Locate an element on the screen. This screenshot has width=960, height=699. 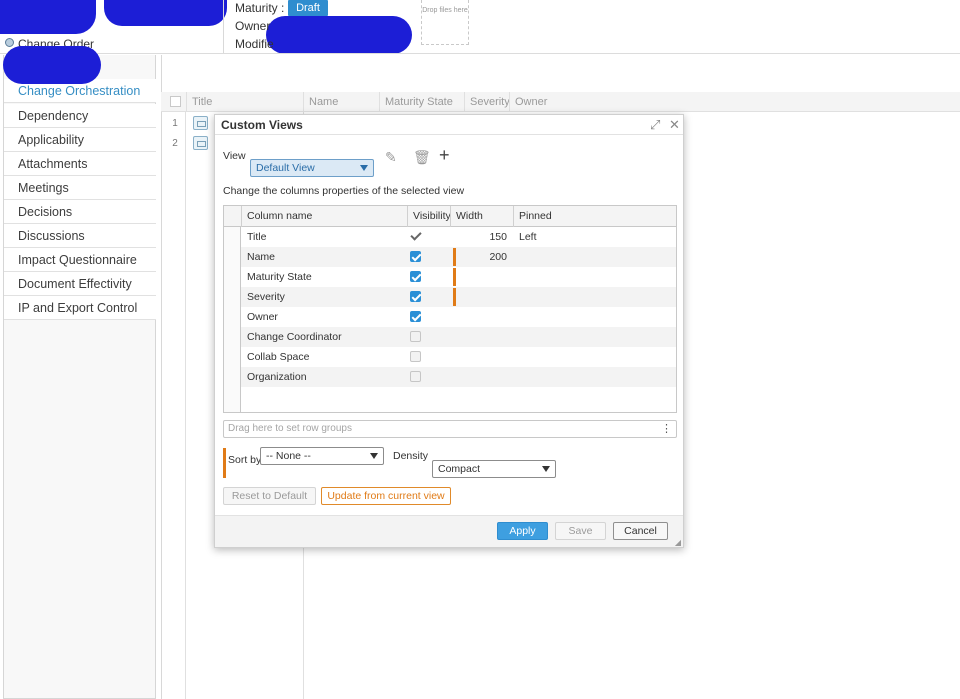
grid-col-name: Name is located at coordinates (341, 102).